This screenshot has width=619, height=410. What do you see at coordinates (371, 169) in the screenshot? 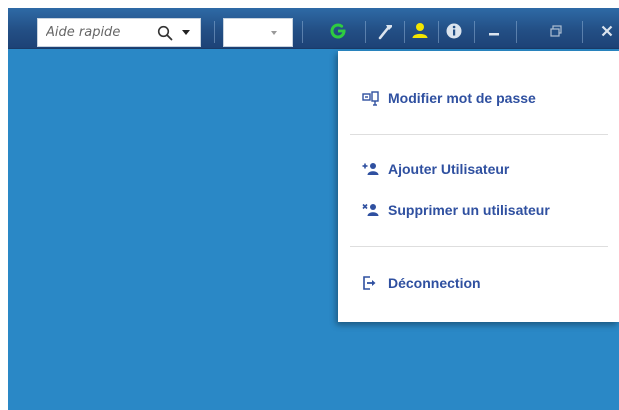
I see `add-user-icon` at bounding box center [371, 169].